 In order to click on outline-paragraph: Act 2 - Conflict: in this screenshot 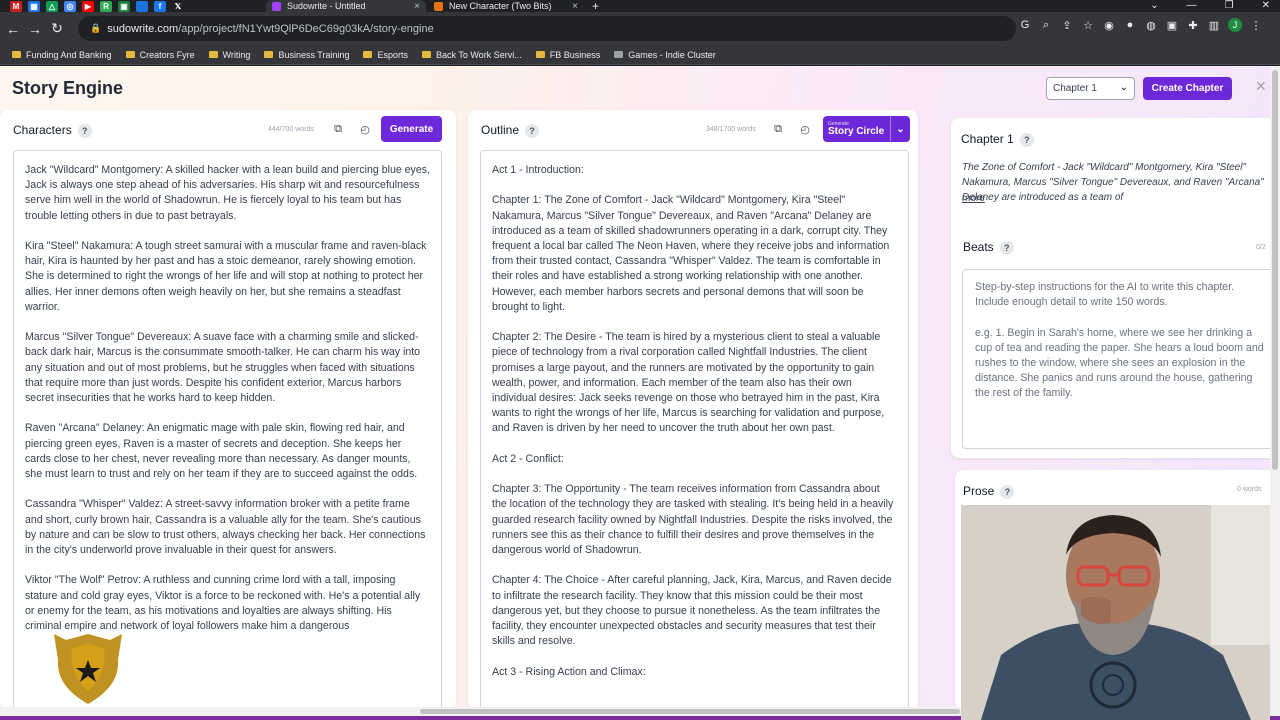, I will do `click(528, 458)`.